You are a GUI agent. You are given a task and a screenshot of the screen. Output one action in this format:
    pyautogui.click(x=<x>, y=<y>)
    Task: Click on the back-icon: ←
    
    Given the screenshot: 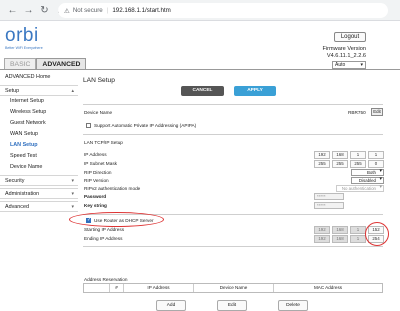 What is the action you would take?
    pyautogui.click(x=12, y=10)
    